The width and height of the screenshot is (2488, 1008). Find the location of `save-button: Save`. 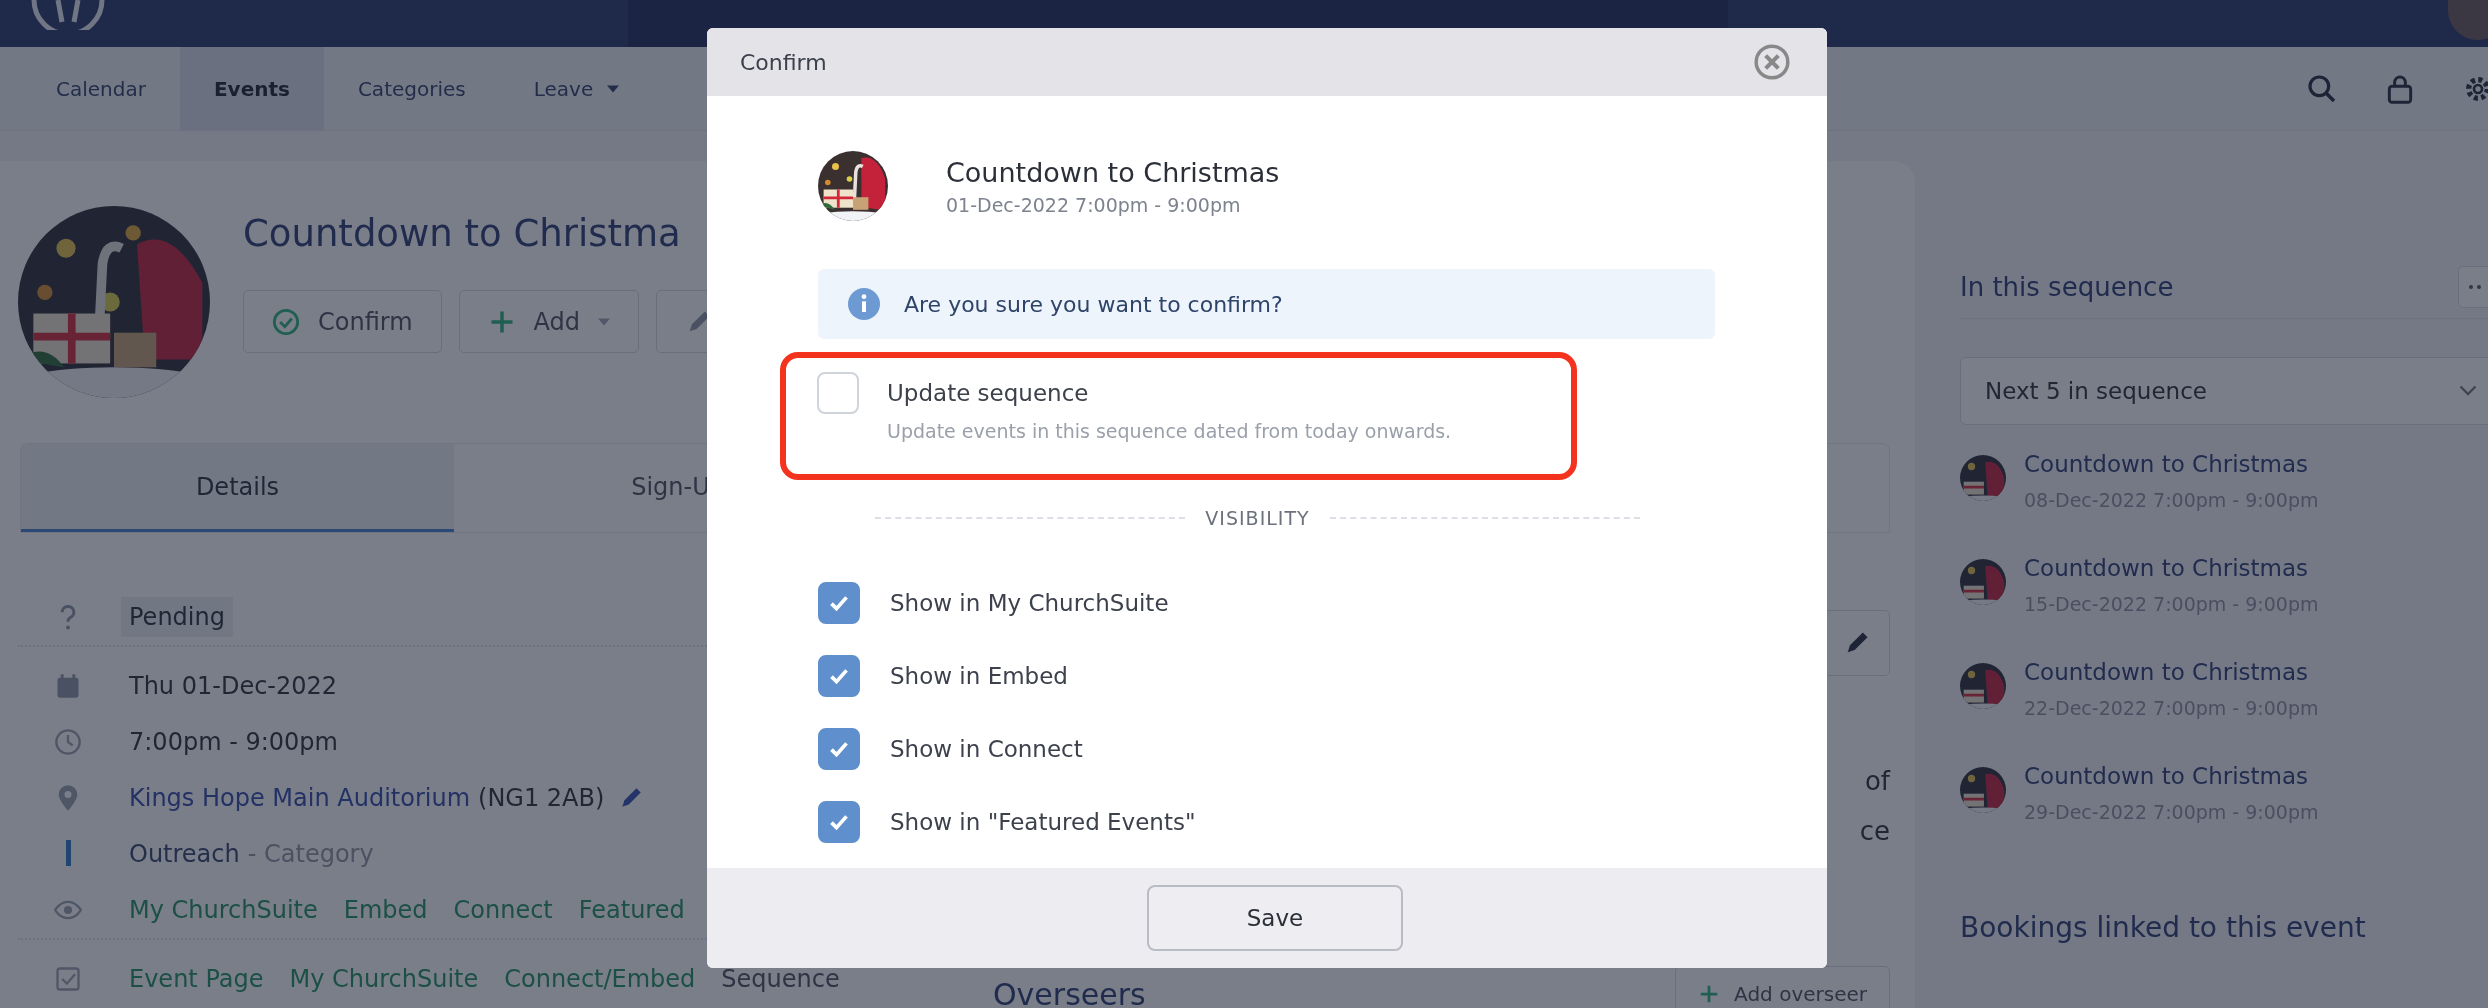

save-button: Save is located at coordinates (1275, 918).